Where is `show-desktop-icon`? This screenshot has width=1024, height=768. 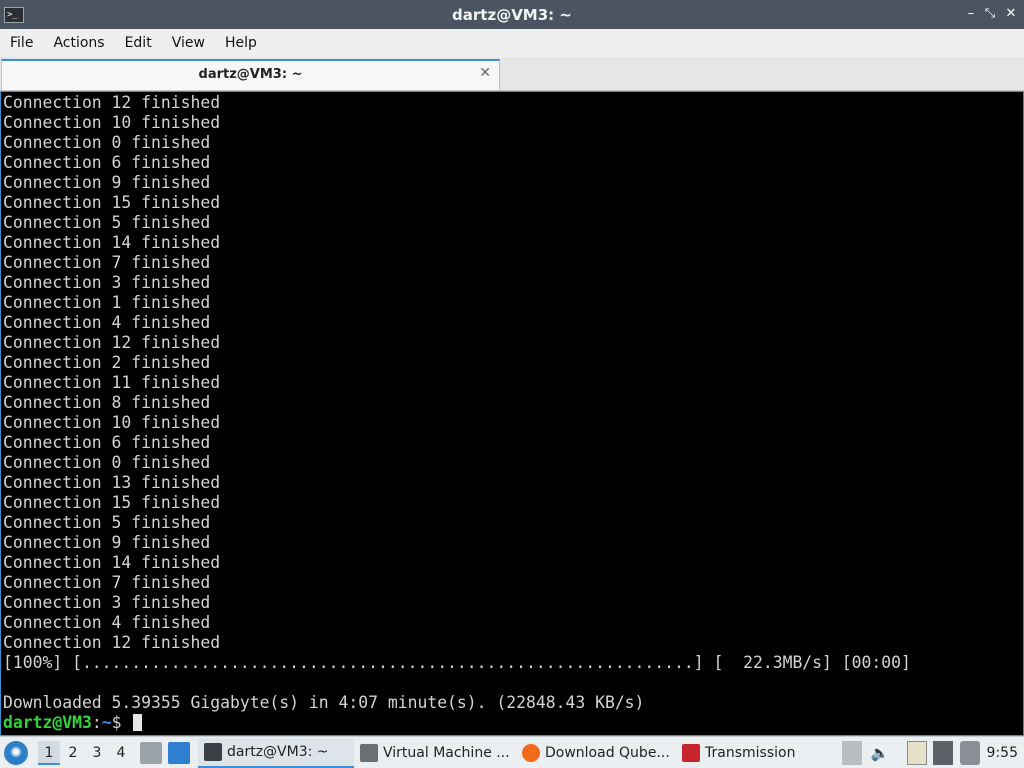
show-desktop-icon is located at coordinates (179, 752).